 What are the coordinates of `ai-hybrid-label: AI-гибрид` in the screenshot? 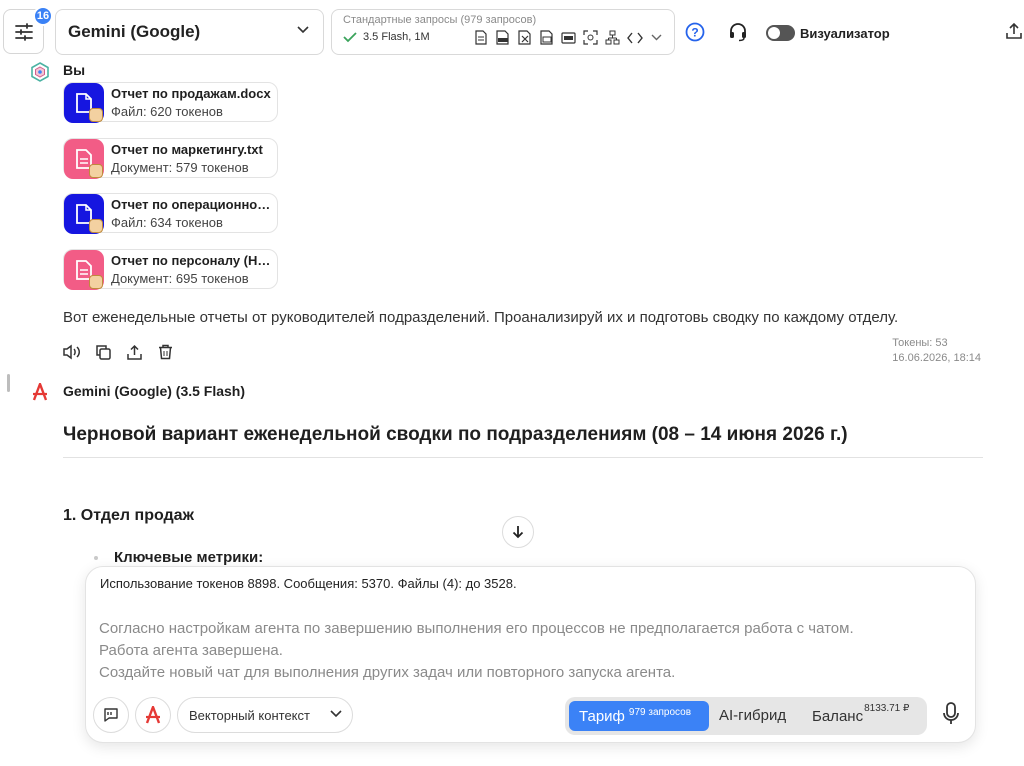 It's located at (753, 715).